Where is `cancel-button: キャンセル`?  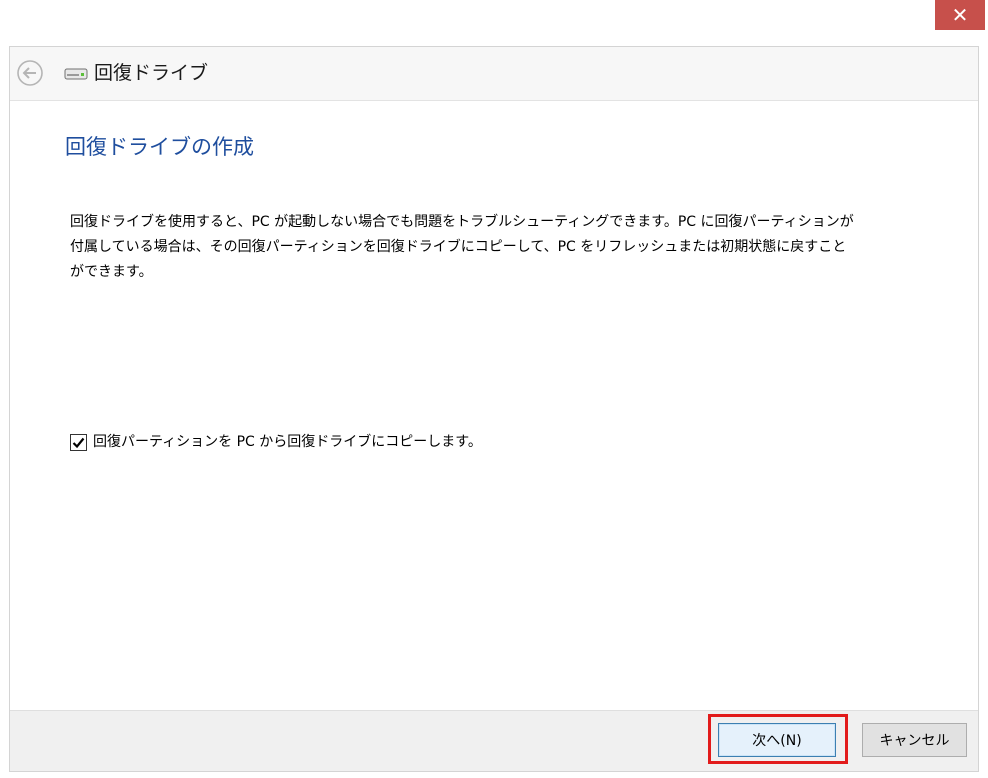 cancel-button: キャンセル is located at coordinates (914, 740).